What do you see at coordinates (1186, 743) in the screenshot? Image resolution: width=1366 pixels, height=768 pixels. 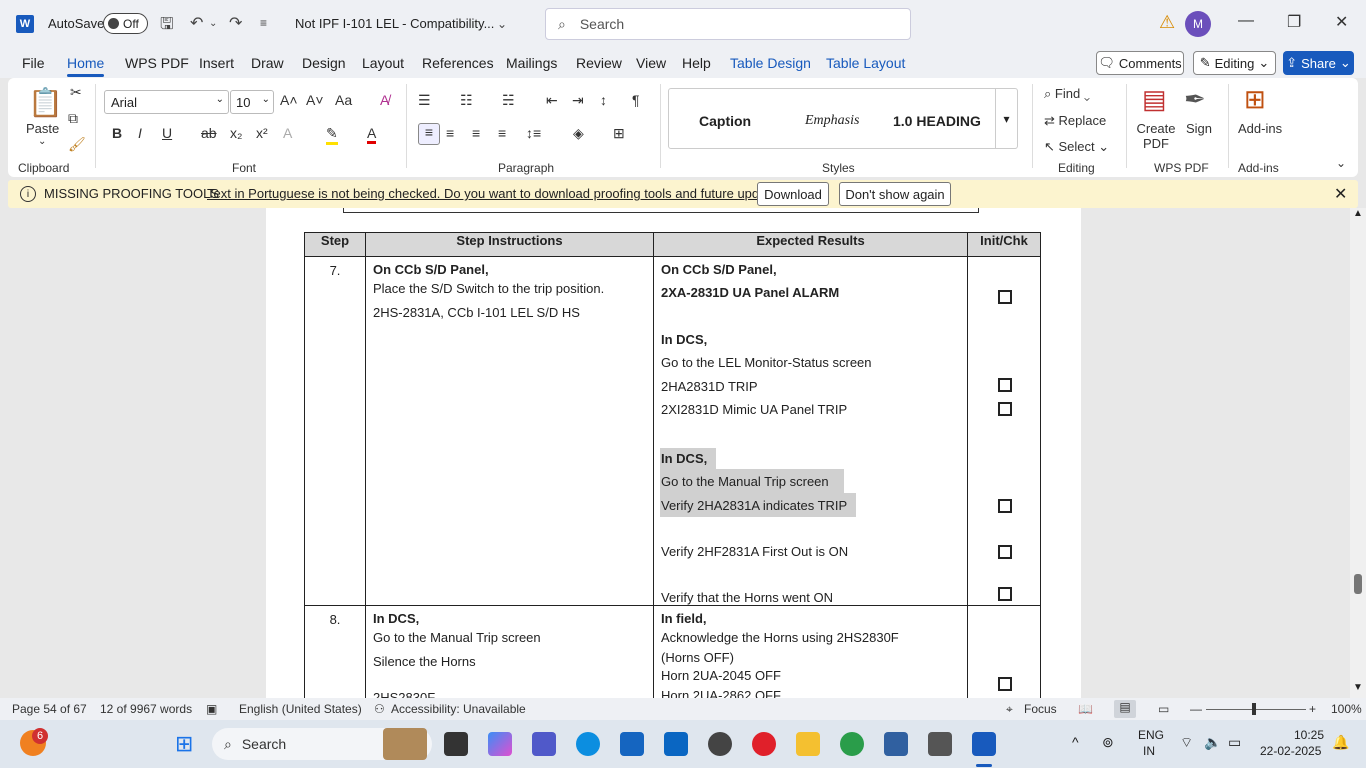 I see `wifi-icon: ⌔` at bounding box center [1186, 743].